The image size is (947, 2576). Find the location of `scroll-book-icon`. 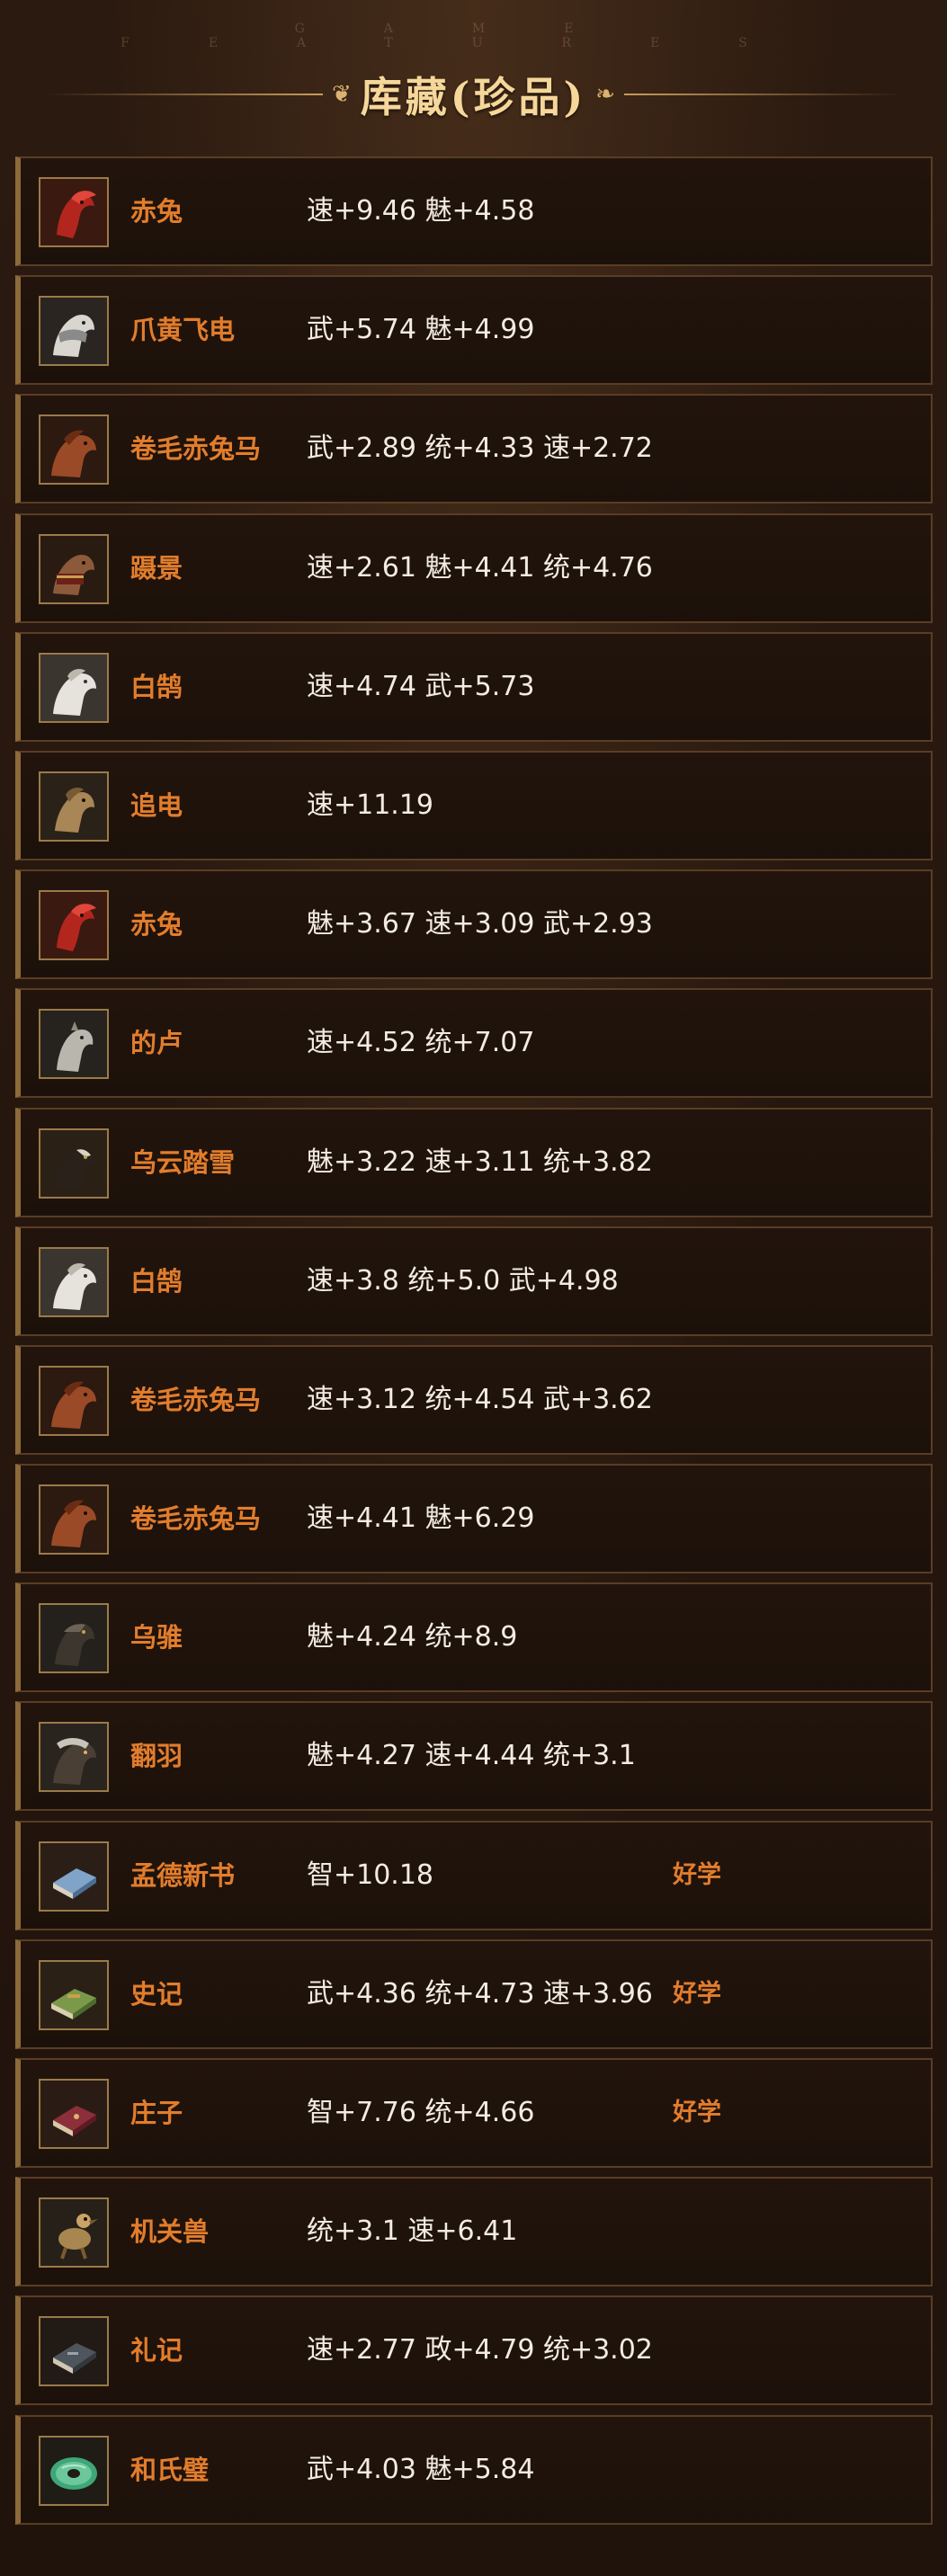

scroll-book-icon is located at coordinates (74, 1994).